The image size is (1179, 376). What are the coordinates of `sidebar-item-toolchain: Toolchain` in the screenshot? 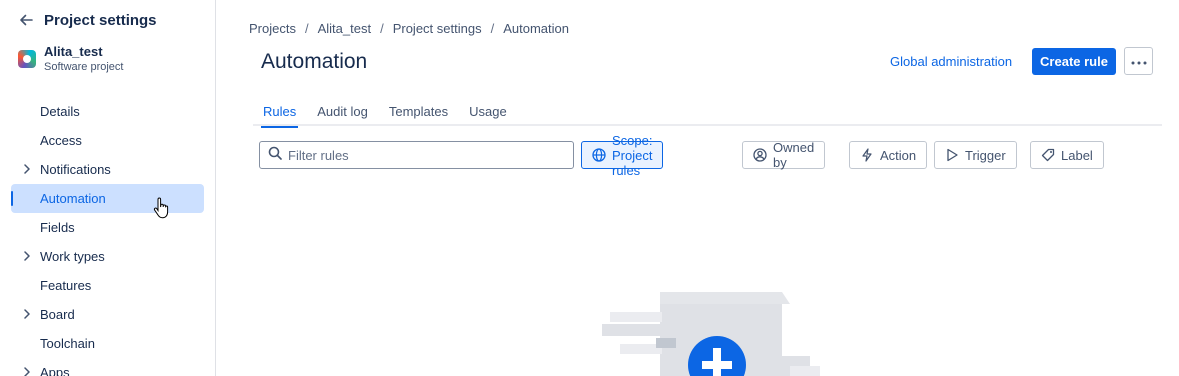 It's located at (107, 343).